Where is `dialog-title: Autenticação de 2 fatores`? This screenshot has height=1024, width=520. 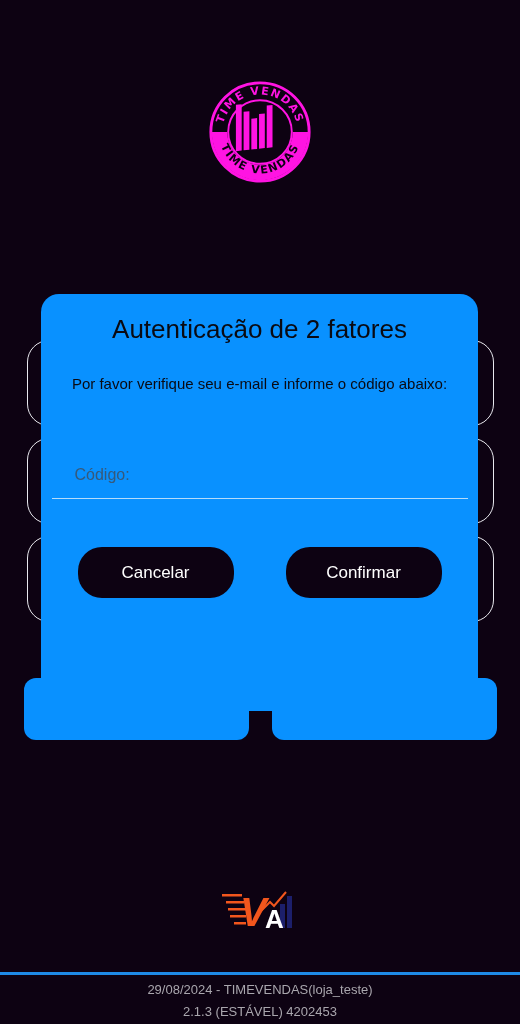 dialog-title: Autenticação de 2 fatores is located at coordinates (259, 329).